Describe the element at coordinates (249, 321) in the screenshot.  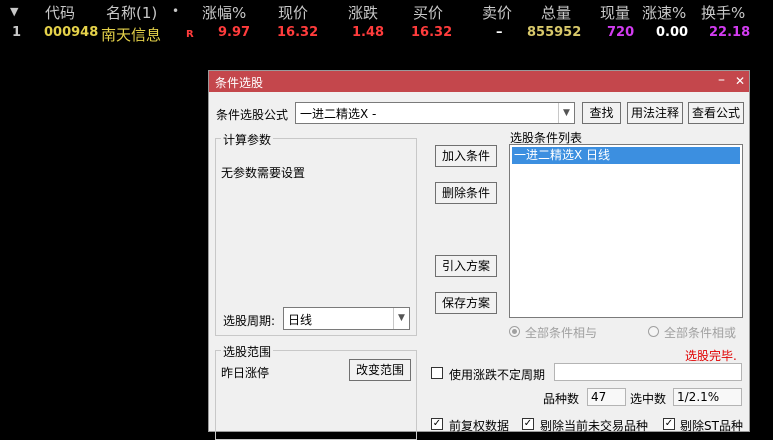
I see `period-label: 选股周期:` at that location.